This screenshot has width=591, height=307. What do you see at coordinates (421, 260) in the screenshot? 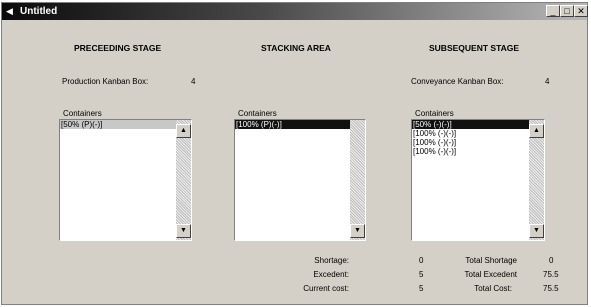
I see `shortage-value: 0` at bounding box center [421, 260].